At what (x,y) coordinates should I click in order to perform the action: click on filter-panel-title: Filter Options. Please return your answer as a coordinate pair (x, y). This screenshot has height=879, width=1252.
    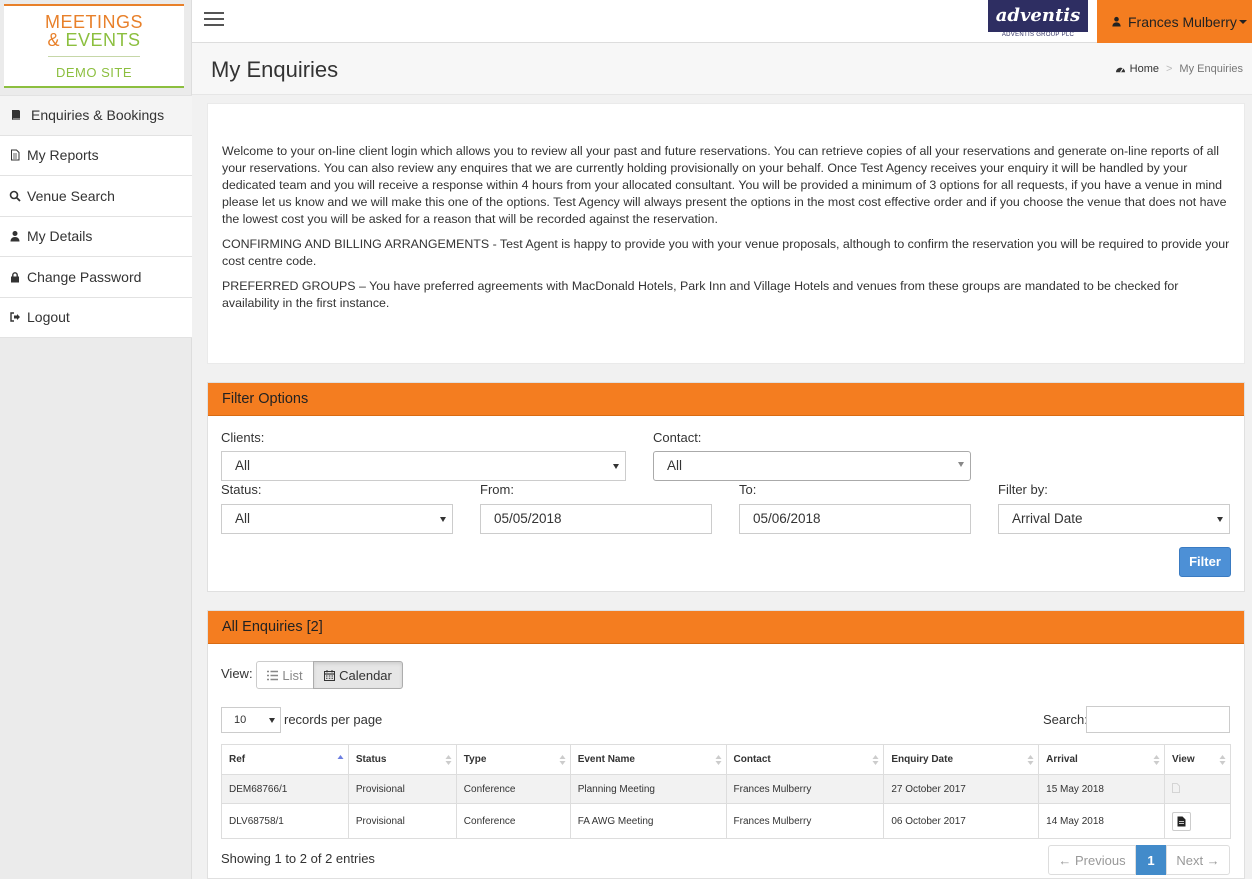
    Looking at the image, I should click on (726, 399).